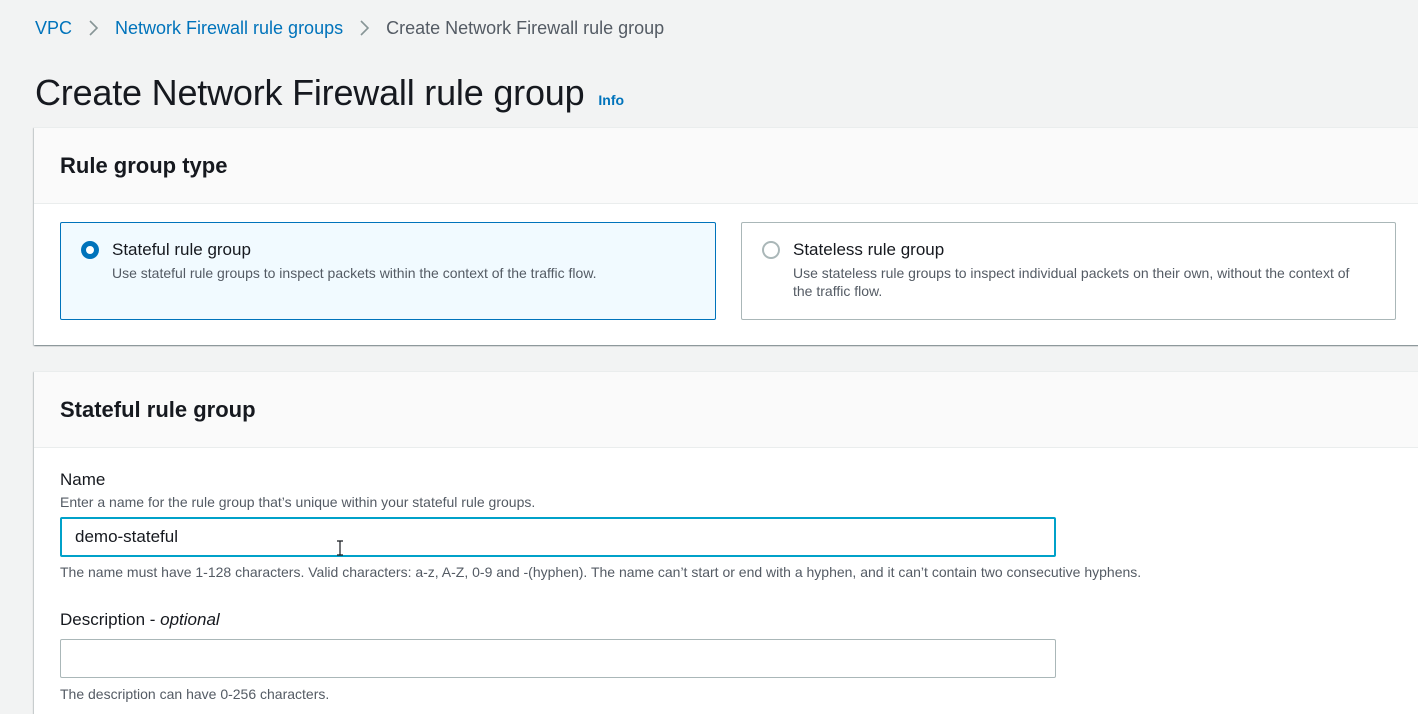 The width and height of the screenshot is (1418, 714). What do you see at coordinates (771, 250) in the screenshot?
I see `stateless-radio-button` at bounding box center [771, 250].